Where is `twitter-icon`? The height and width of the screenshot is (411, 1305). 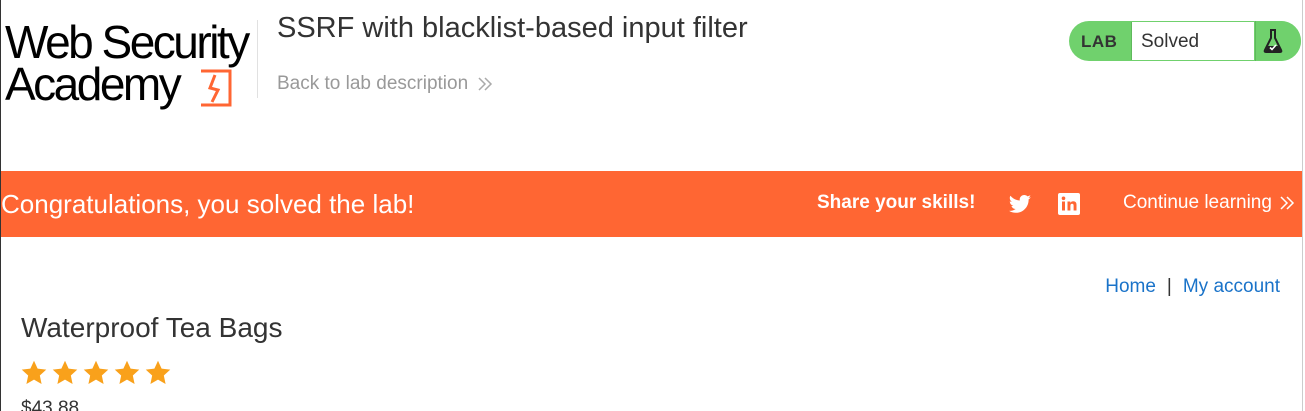
twitter-icon is located at coordinates (1020, 204).